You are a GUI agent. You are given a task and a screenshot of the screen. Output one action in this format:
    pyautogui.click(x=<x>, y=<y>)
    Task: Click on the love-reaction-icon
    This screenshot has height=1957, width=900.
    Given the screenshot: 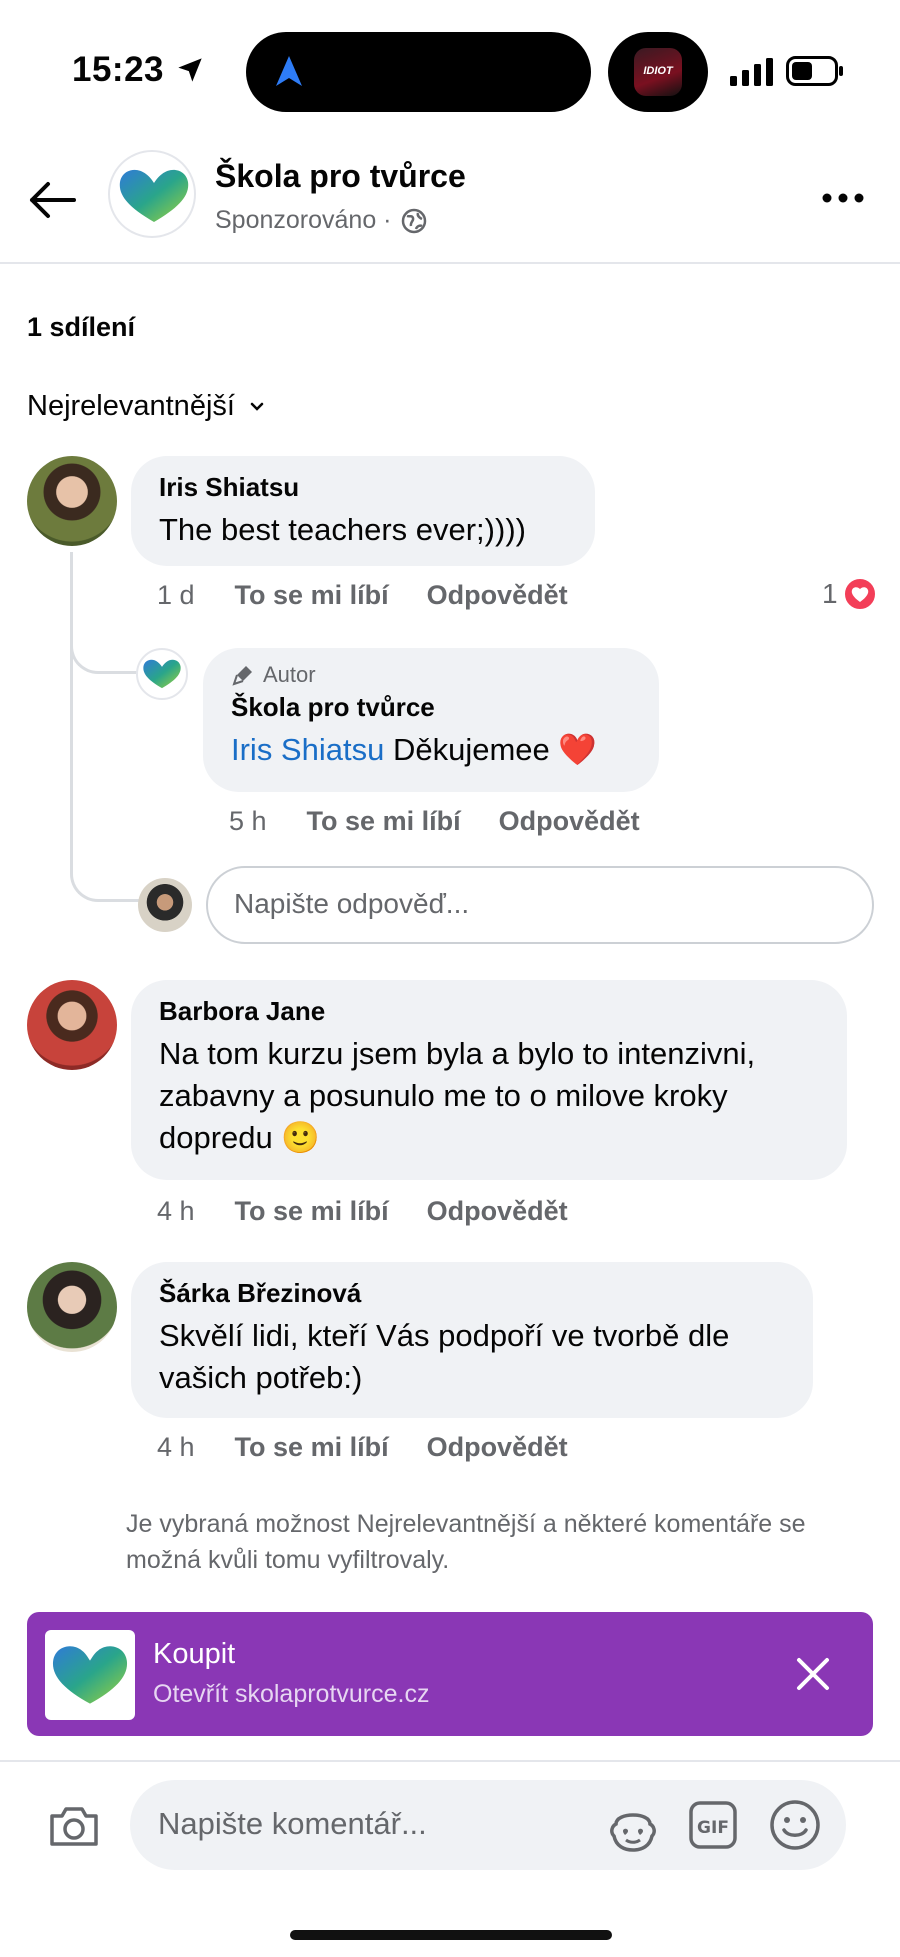 What is the action you would take?
    pyautogui.click(x=859, y=594)
    